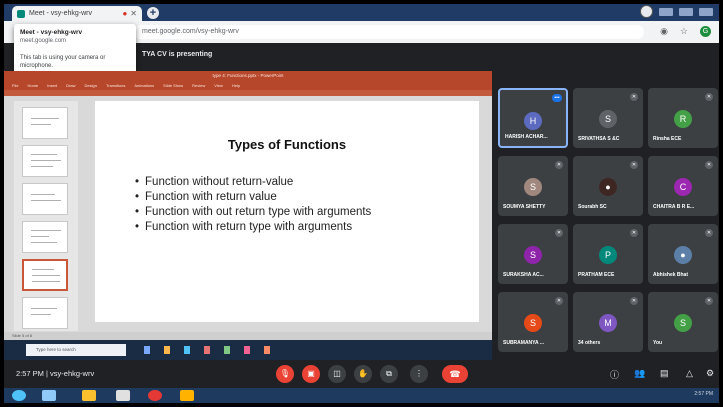 The width and height of the screenshot is (723, 407). Describe the element at coordinates (236, 85) in the screenshot. I see `ribbon-tab: Help` at that location.